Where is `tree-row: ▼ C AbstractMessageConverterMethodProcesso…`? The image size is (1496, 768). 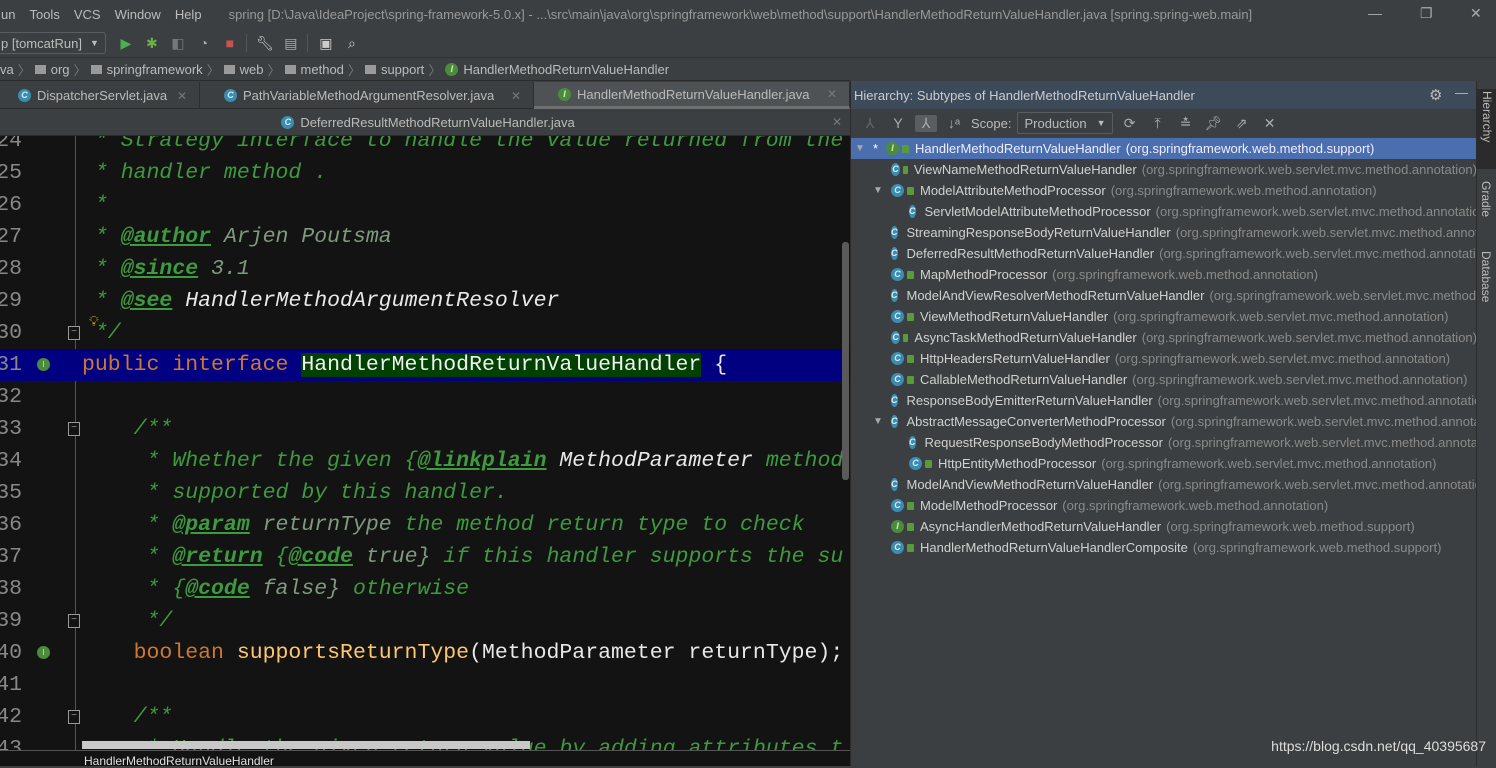 tree-row: ▼ C AbstractMessageConverterMethodProcesso… is located at coordinates (1164, 421).